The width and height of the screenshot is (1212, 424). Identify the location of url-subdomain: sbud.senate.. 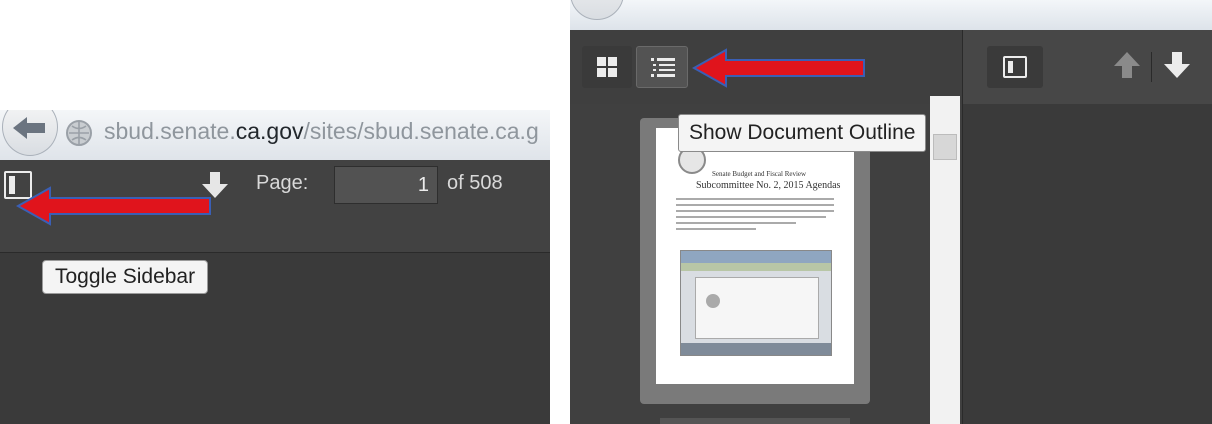
(170, 131).